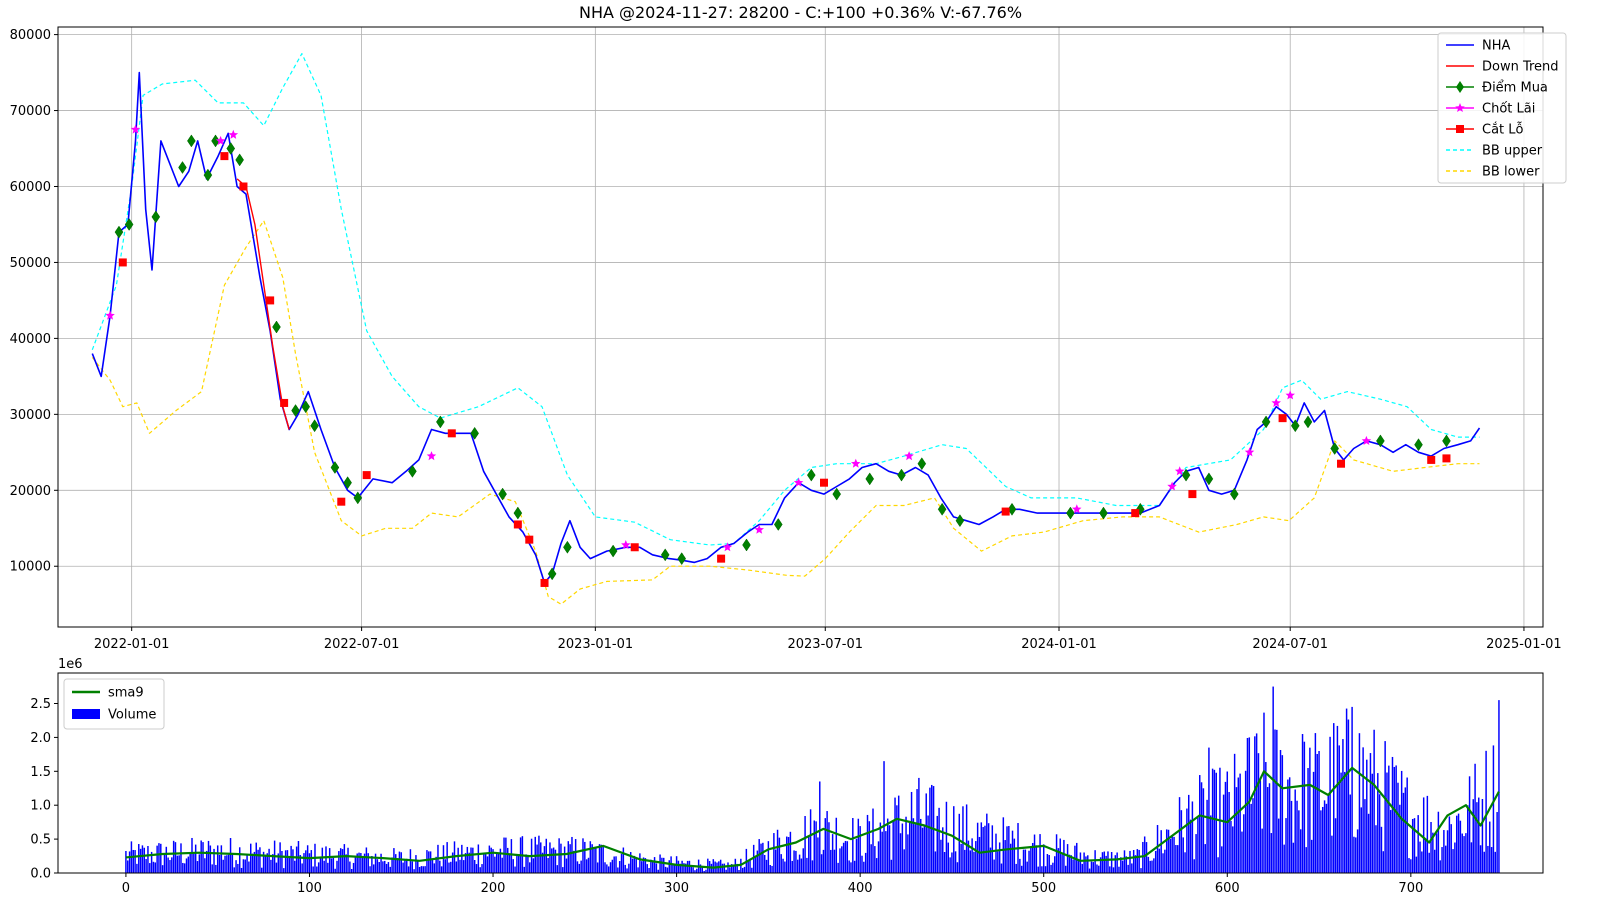  Describe the element at coordinates (1520, 67) in the screenshot. I see `price-legend-label: Down Trend` at that location.